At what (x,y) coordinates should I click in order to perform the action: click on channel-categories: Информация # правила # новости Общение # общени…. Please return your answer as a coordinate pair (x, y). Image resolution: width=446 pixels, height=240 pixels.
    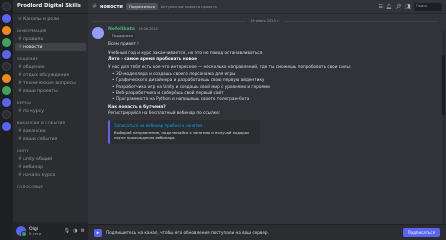
    Looking at the image, I should click on (50, 103).